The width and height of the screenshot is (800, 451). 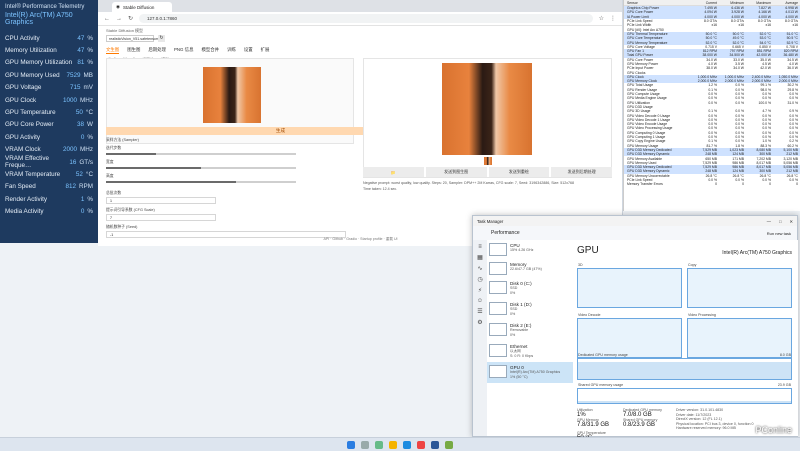 I want to click on sensor-value: 36.0 W, so click(x=792, y=68).